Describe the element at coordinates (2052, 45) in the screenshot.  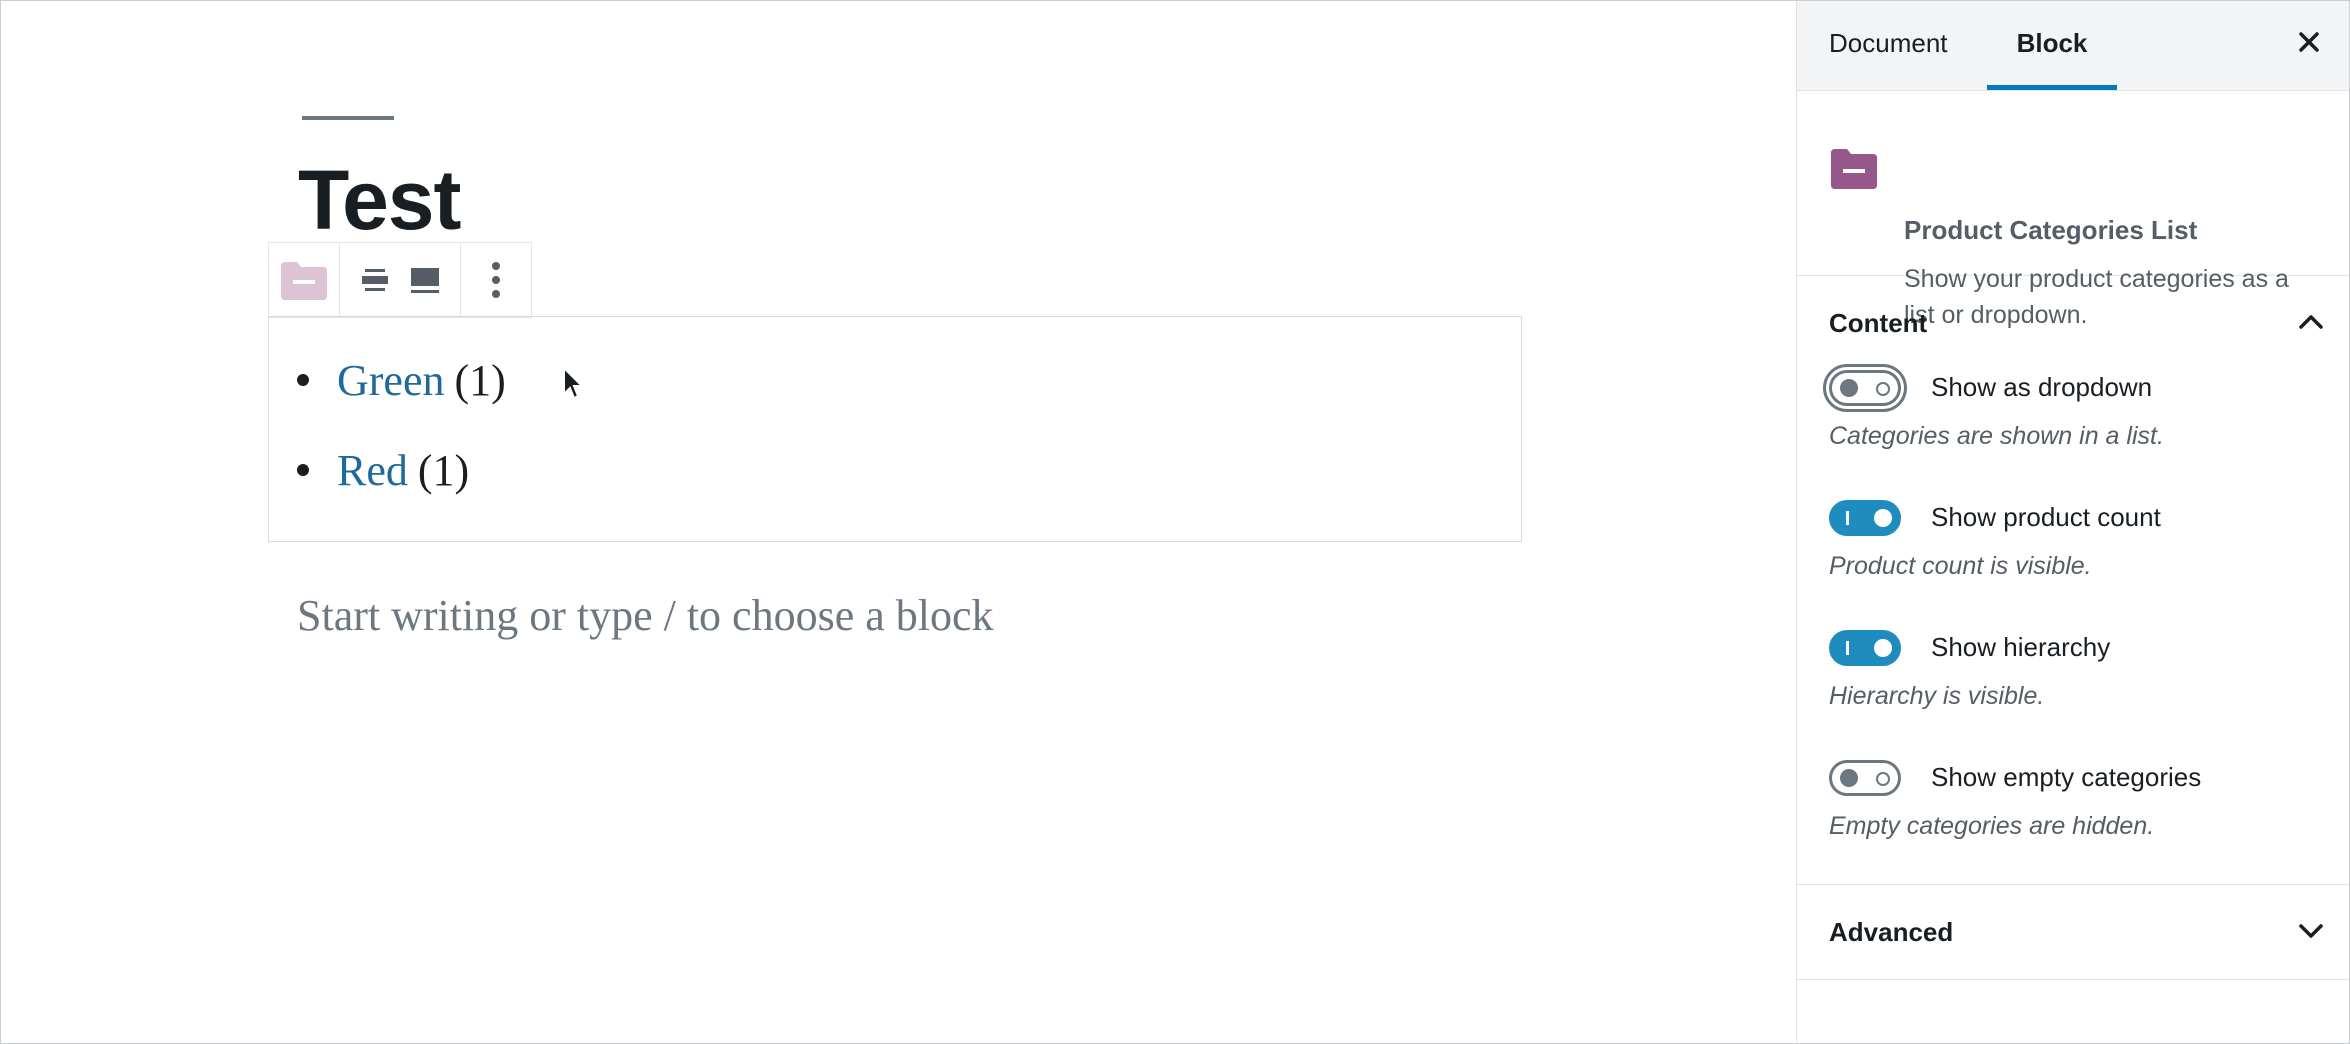
I see `tab-block: Block` at that location.